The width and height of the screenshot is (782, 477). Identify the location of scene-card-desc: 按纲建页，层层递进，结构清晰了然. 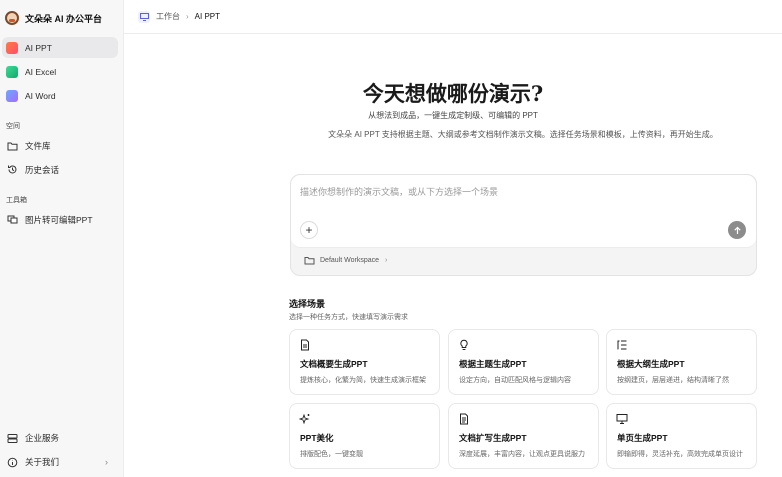
(673, 380).